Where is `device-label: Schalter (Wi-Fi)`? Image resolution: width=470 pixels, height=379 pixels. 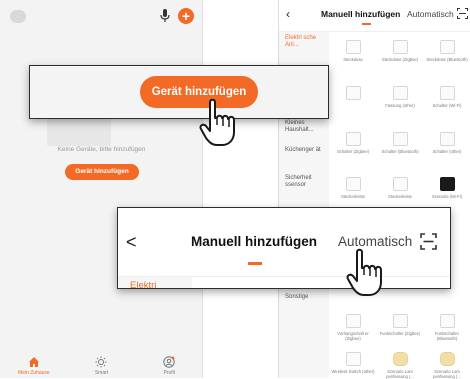 device-label: Schalter (Wi-Fi) is located at coordinates (447, 105).